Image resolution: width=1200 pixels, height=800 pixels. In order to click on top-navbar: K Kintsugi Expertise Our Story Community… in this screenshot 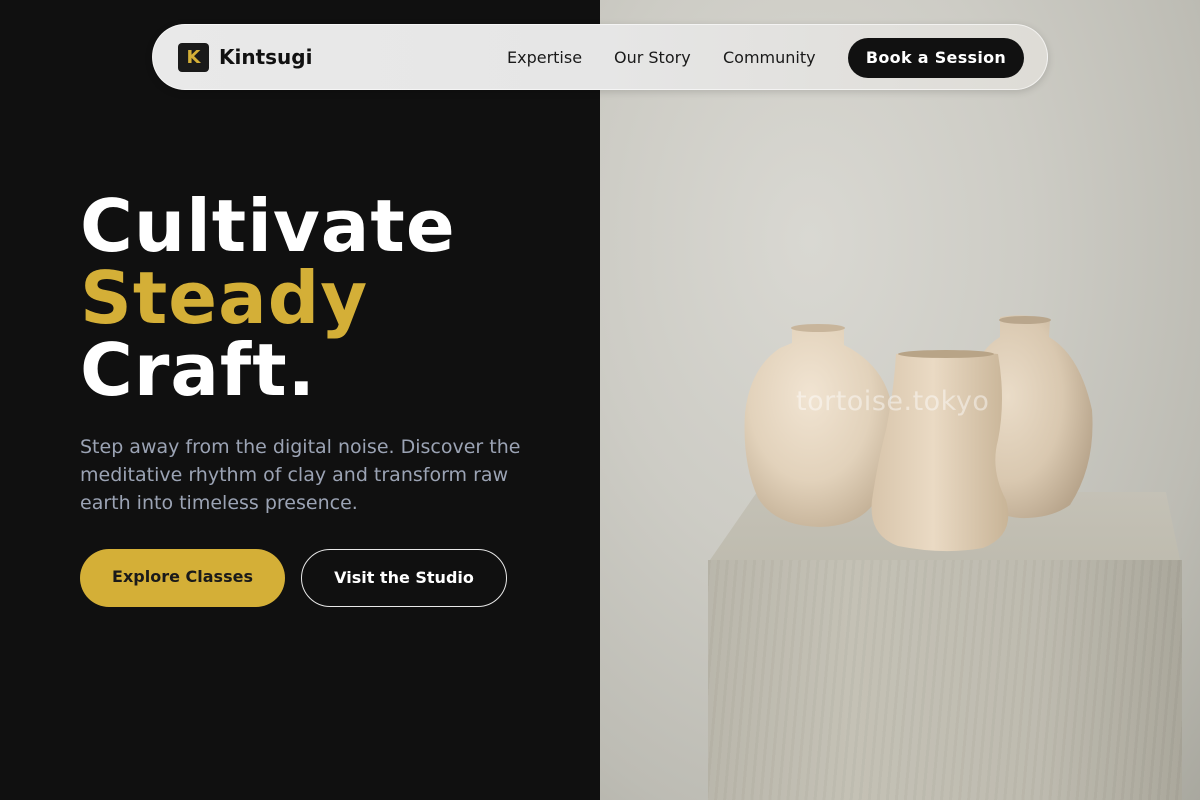, I will do `click(600, 57)`.